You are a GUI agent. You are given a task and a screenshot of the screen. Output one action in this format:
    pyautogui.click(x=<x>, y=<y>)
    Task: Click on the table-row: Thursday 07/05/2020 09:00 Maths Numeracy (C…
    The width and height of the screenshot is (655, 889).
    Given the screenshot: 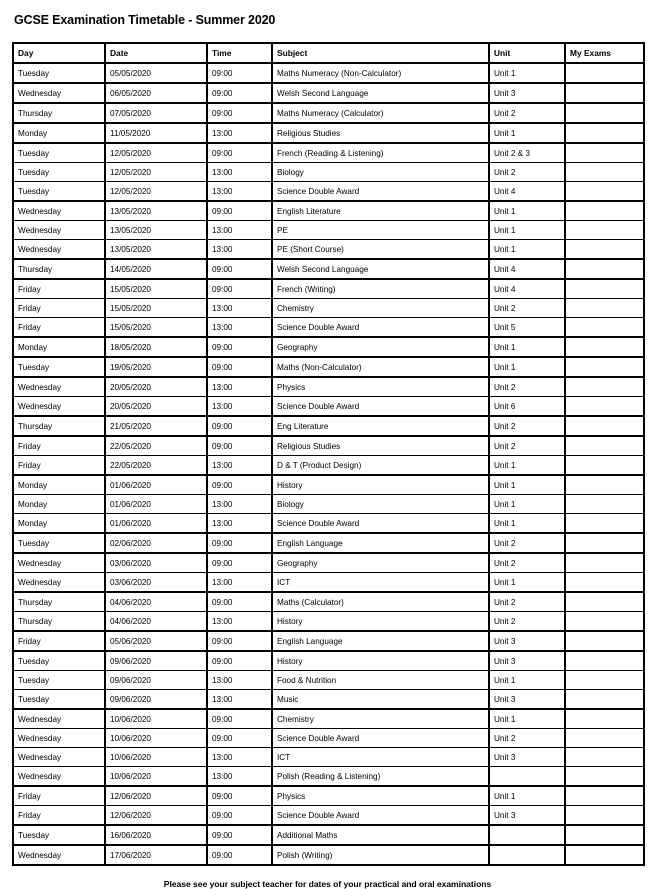 What is the action you would take?
    pyautogui.click(x=328, y=113)
    